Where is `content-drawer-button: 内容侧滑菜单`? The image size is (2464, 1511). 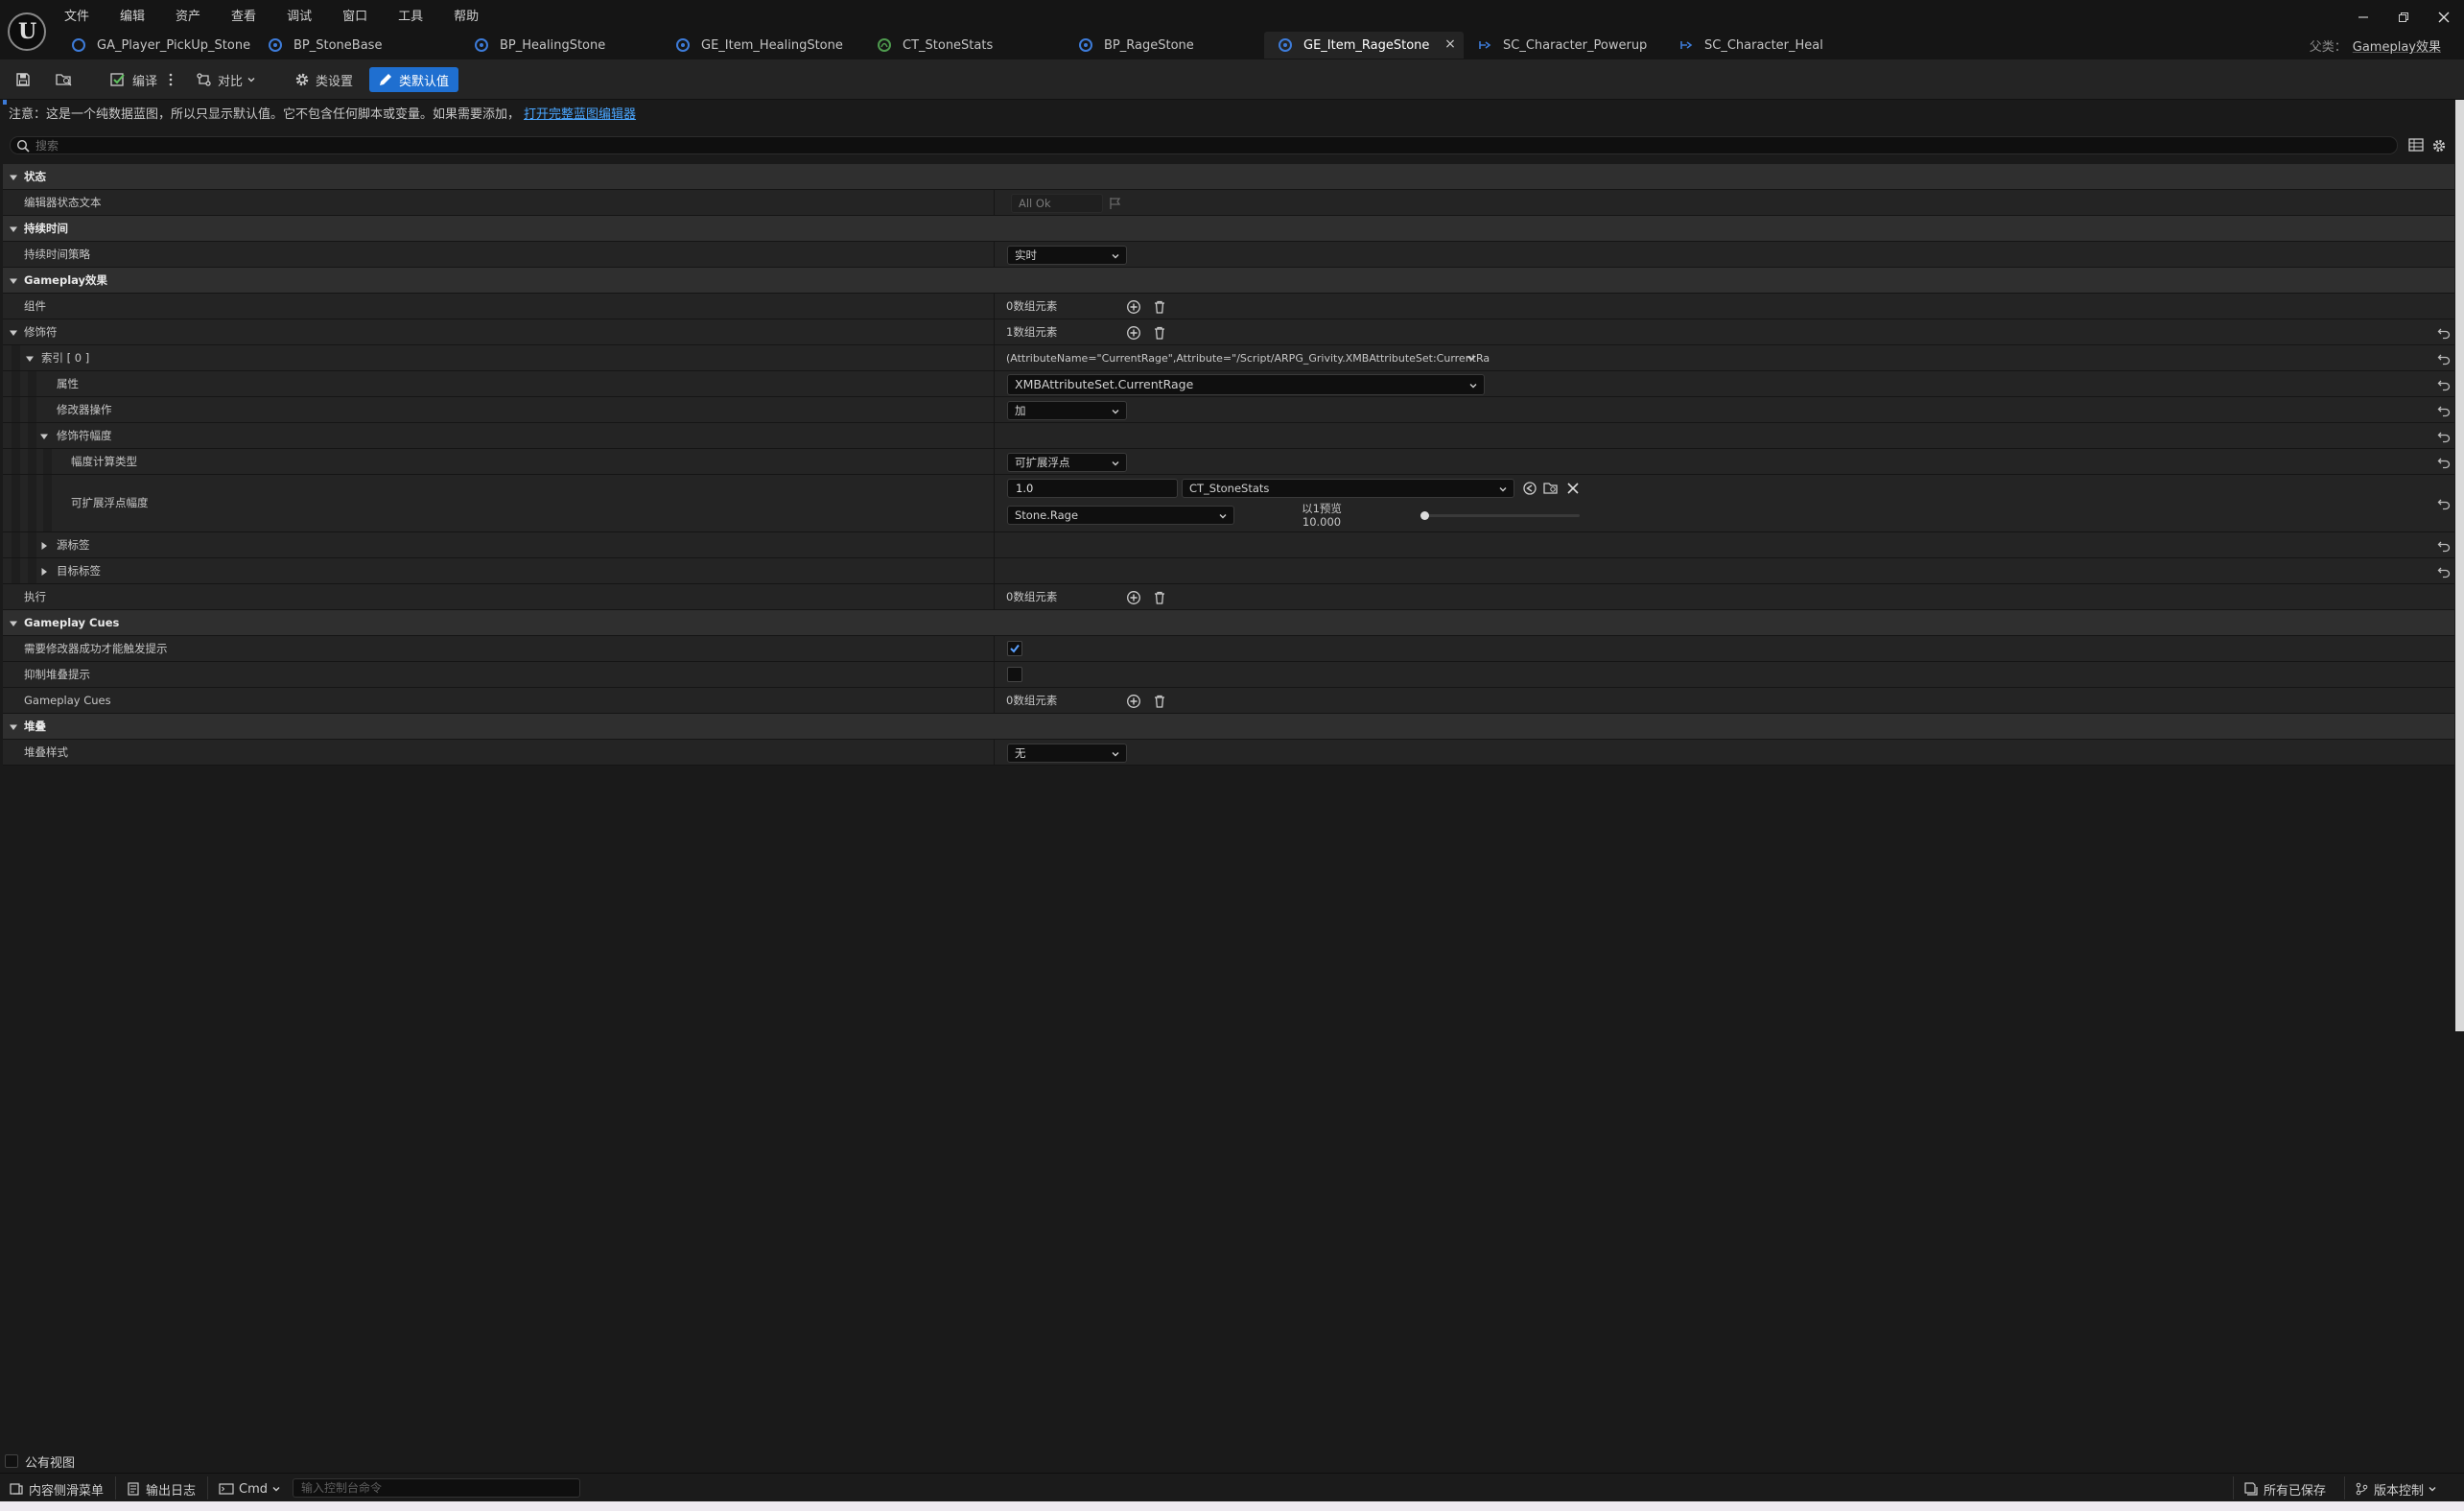
content-drawer-button: 内容侧滑菜单 is located at coordinates (57, 1489).